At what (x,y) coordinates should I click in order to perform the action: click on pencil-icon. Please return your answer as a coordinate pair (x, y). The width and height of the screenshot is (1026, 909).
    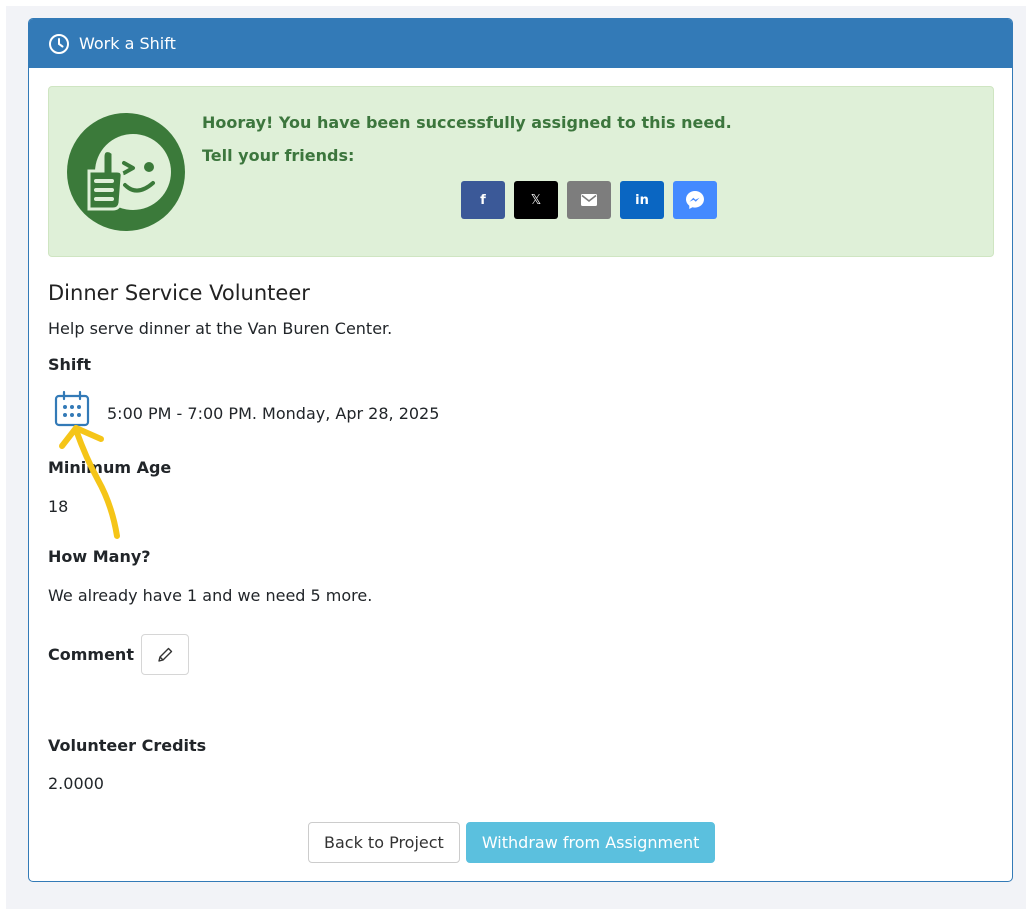
    Looking at the image, I should click on (165, 654).